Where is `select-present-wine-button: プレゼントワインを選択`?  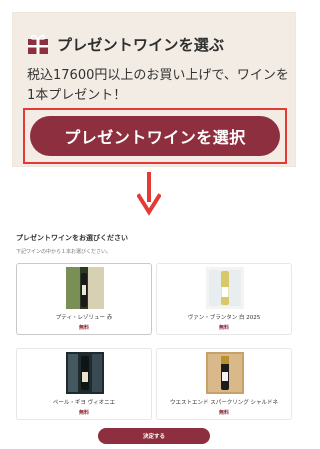
select-present-wine-button: プレゼントワインを選択 is located at coordinates (155, 136).